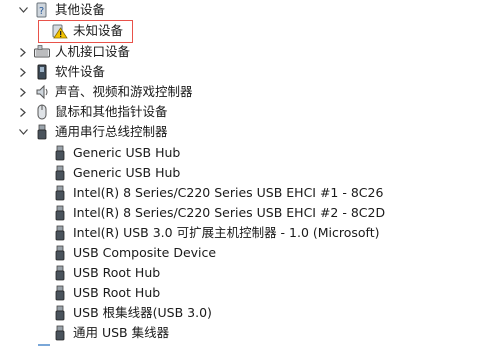  I want to click on tree-label: 通用串行总线控制器, so click(111, 131).